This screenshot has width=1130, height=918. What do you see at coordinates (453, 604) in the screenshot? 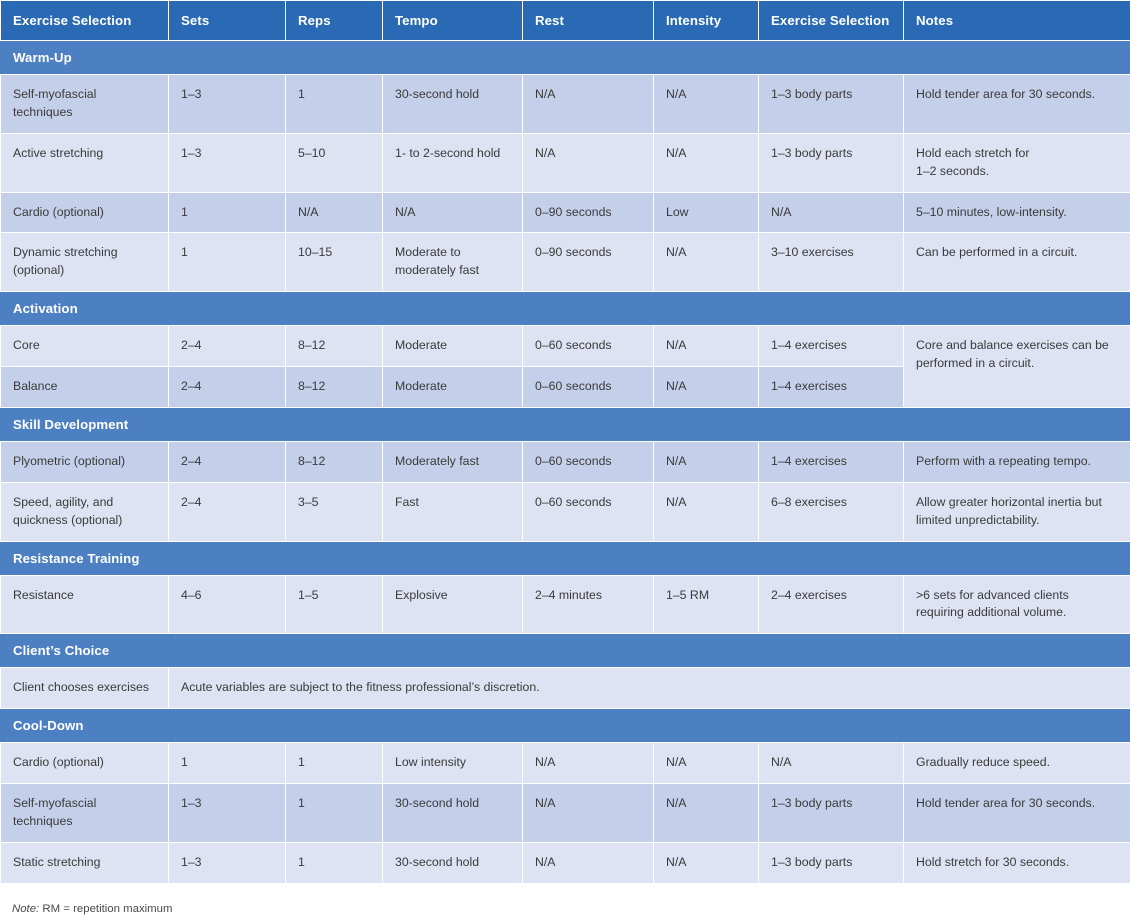
I see `cell-3: Explosive` at bounding box center [453, 604].